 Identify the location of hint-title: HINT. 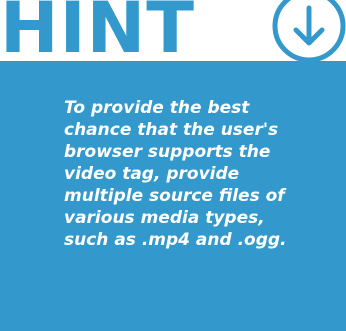
(97, 34).